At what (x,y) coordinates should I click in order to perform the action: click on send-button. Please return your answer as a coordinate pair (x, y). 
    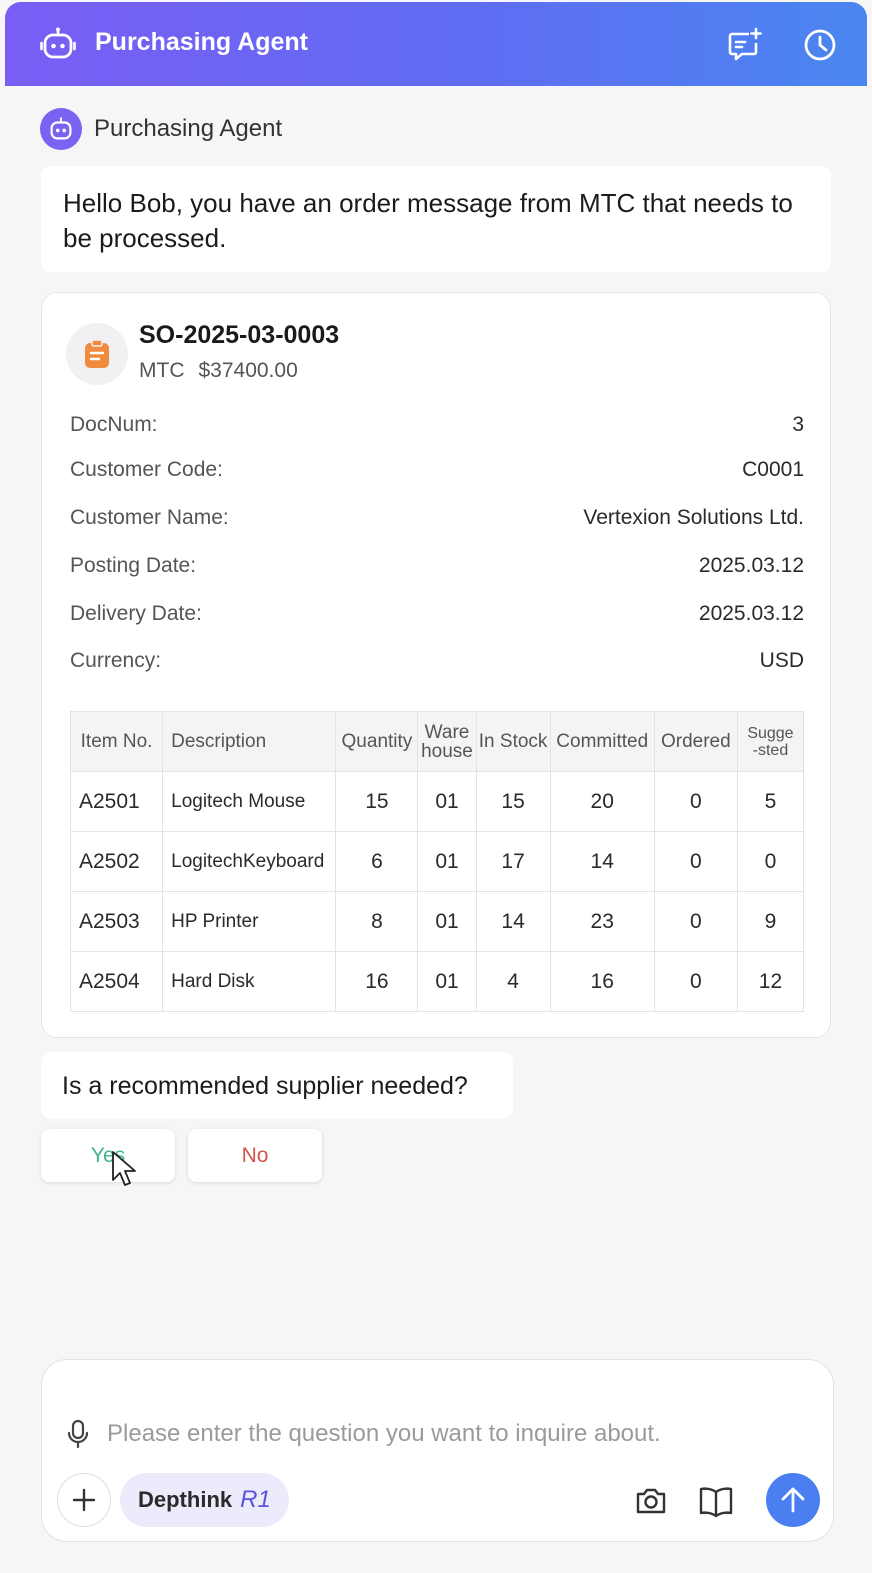
    Looking at the image, I should click on (793, 1500).